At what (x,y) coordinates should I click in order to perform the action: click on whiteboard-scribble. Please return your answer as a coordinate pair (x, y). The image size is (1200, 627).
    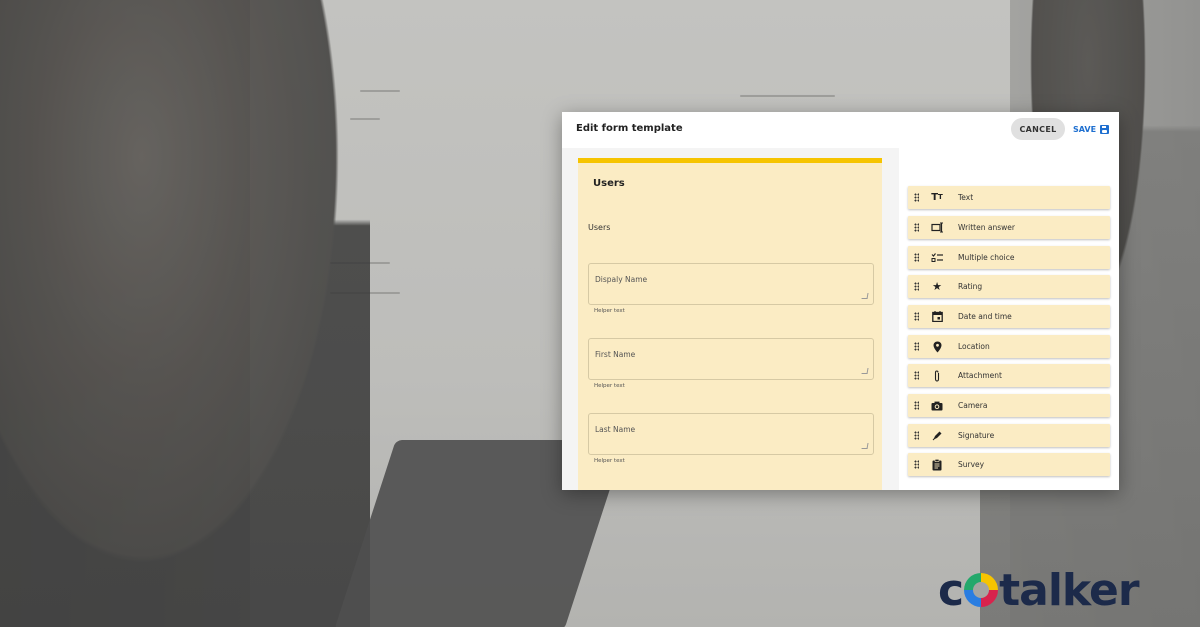
    Looking at the image, I should click on (787, 96).